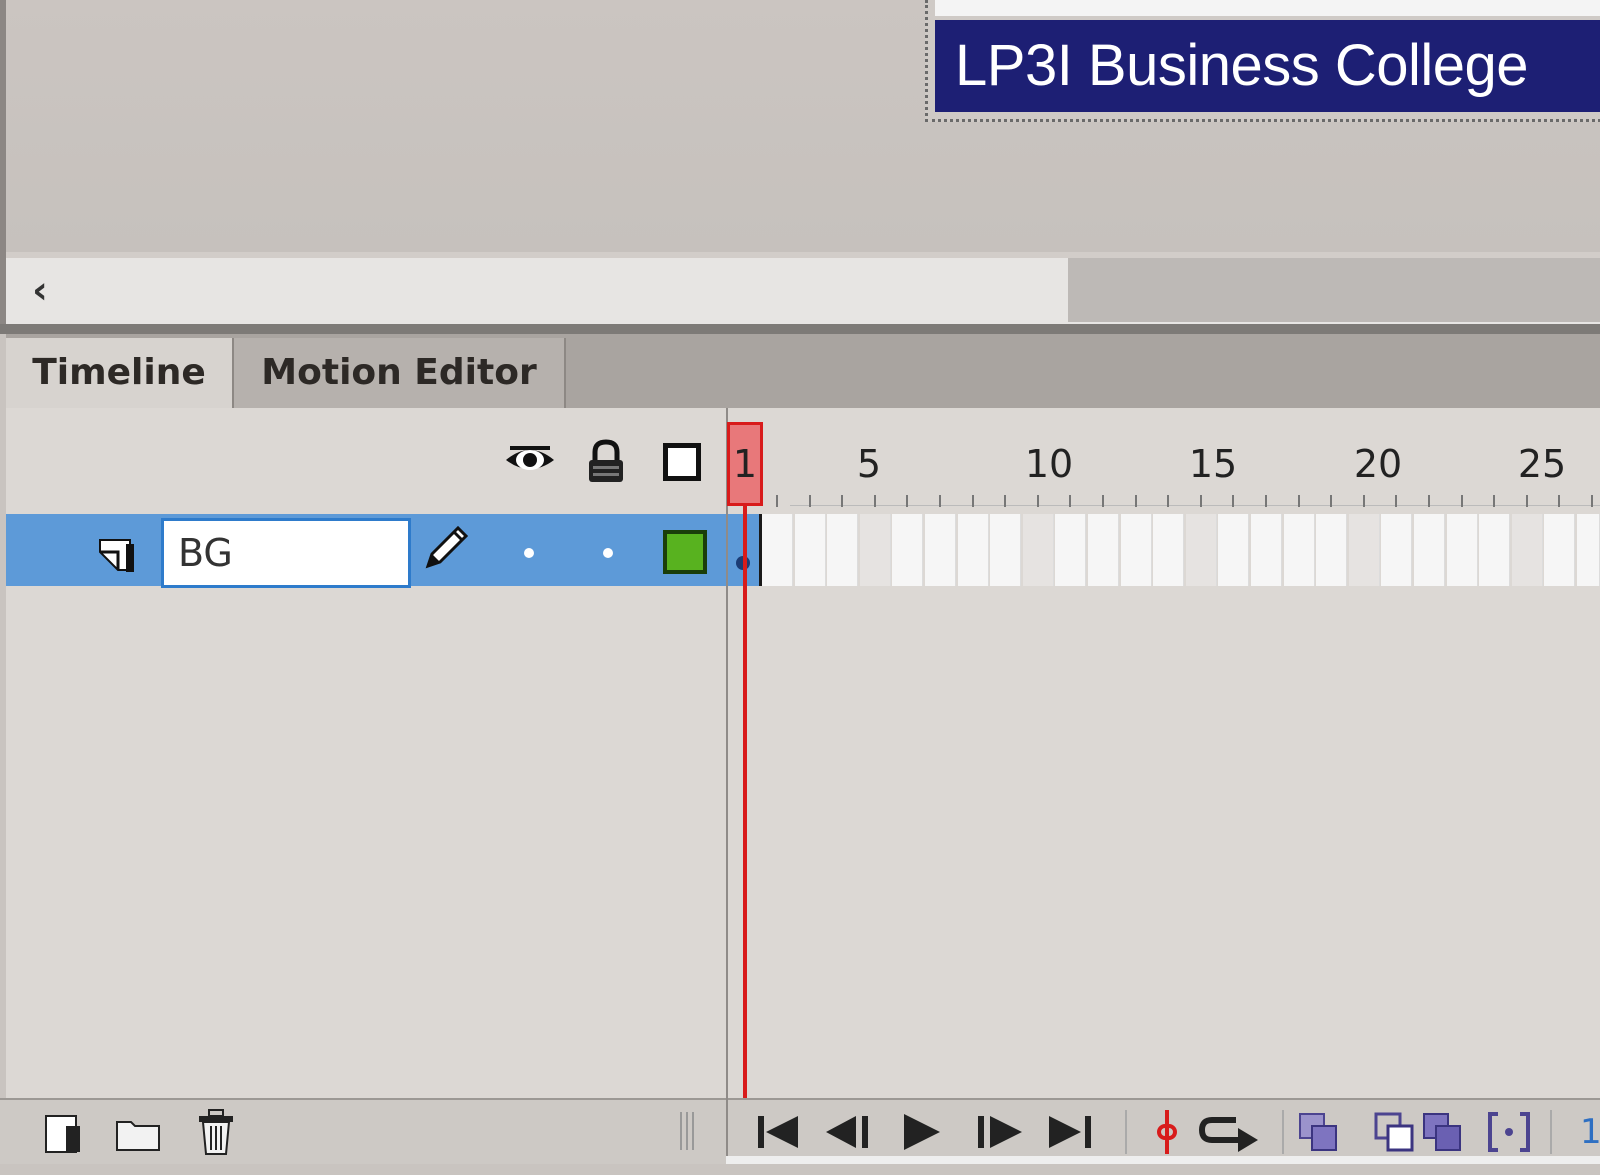 This screenshot has width=1600, height=1175. I want to click on center-frame-icon, so click(1167, 1132).